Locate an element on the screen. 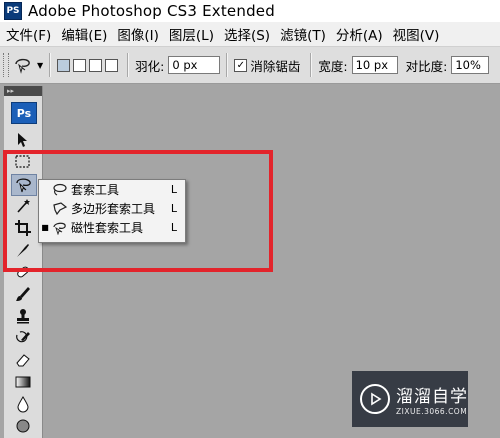 This screenshot has height=438, width=500. brush-tool is located at coordinates (23, 294).